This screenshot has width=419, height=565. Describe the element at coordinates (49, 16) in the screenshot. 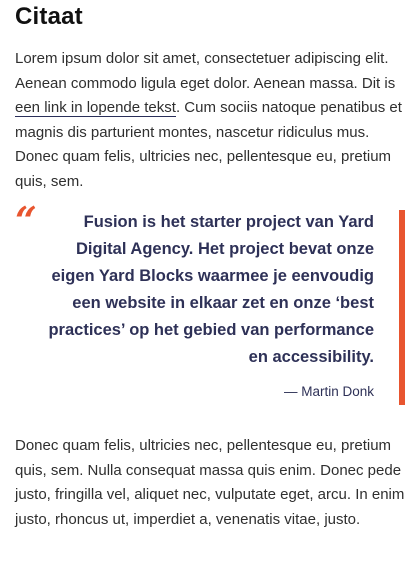

I see `page-title: Citaat` at that location.